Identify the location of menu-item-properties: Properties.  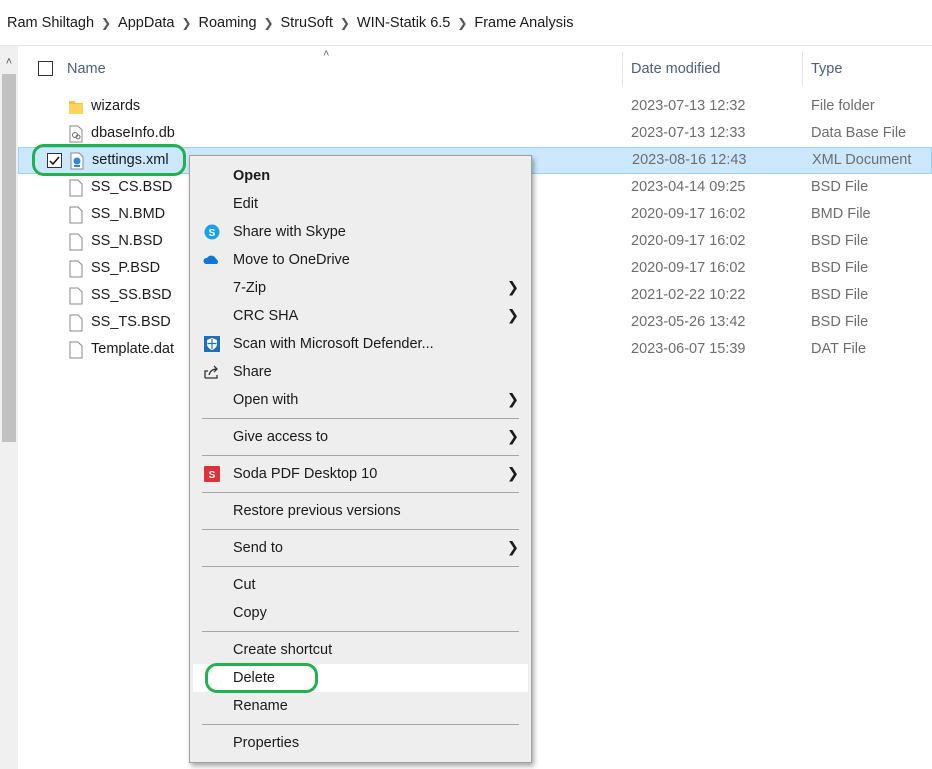
(360, 743).